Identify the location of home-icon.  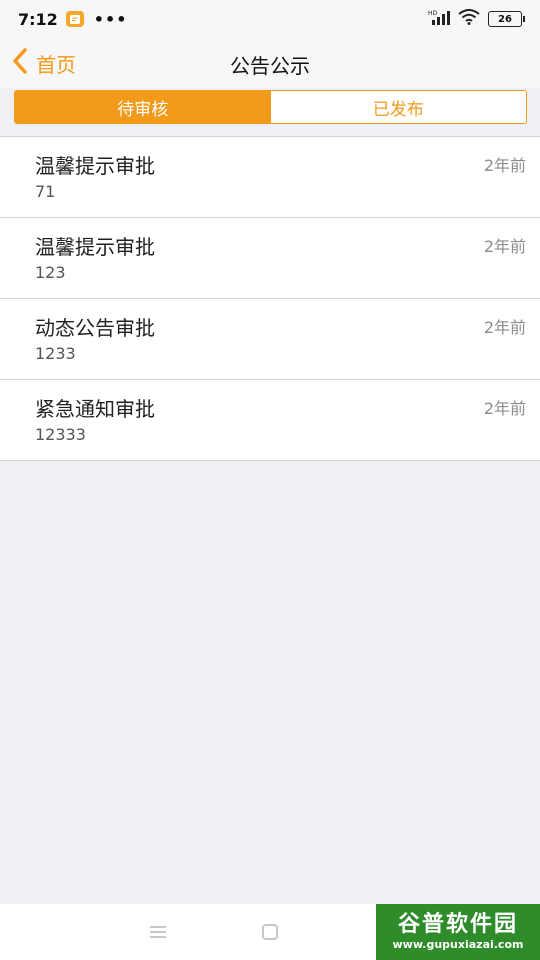
(270, 934).